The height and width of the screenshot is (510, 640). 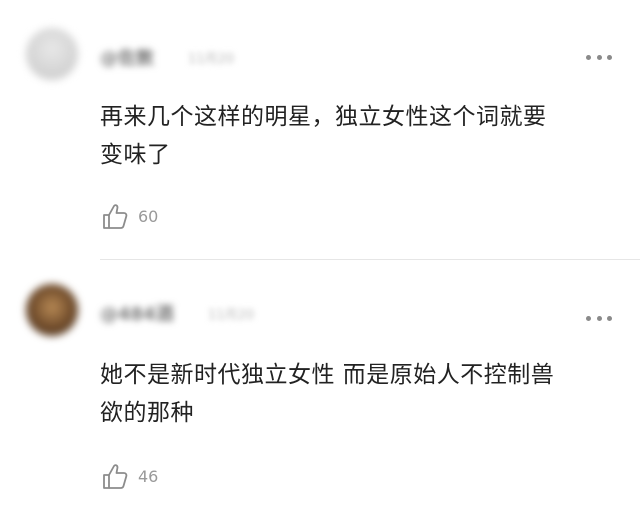 I want to click on comment-text: 她不是新时代独立女性 而是原始人不控制兽 欲的那种, so click(x=360, y=394).